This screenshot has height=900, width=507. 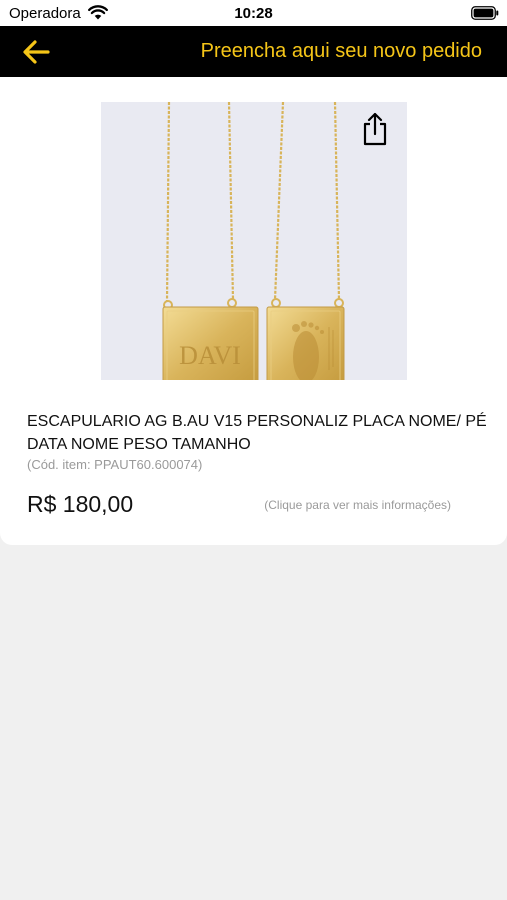 I want to click on more-info-link: (Clique para ver mais informações), so click(x=357, y=505).